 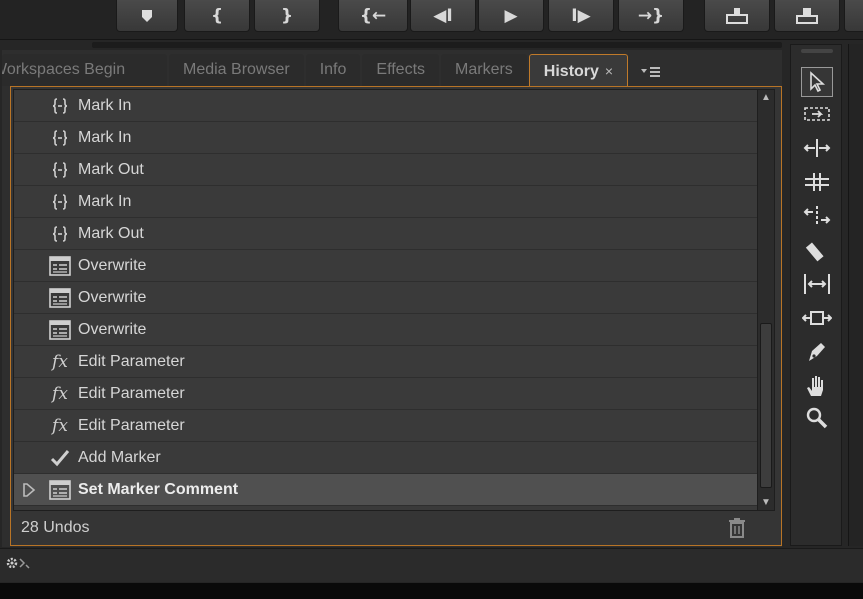 I want to click on tab-history: History ×, so click(x=578, y=70).